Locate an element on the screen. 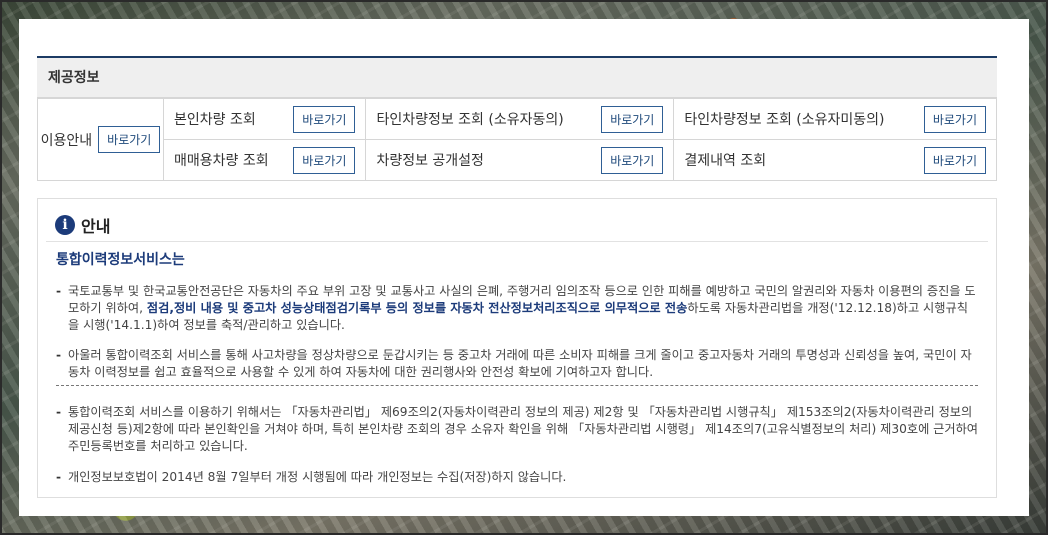  notice-subtitle: 통합이력정보서비스는 is located at coordinates (120, 260).